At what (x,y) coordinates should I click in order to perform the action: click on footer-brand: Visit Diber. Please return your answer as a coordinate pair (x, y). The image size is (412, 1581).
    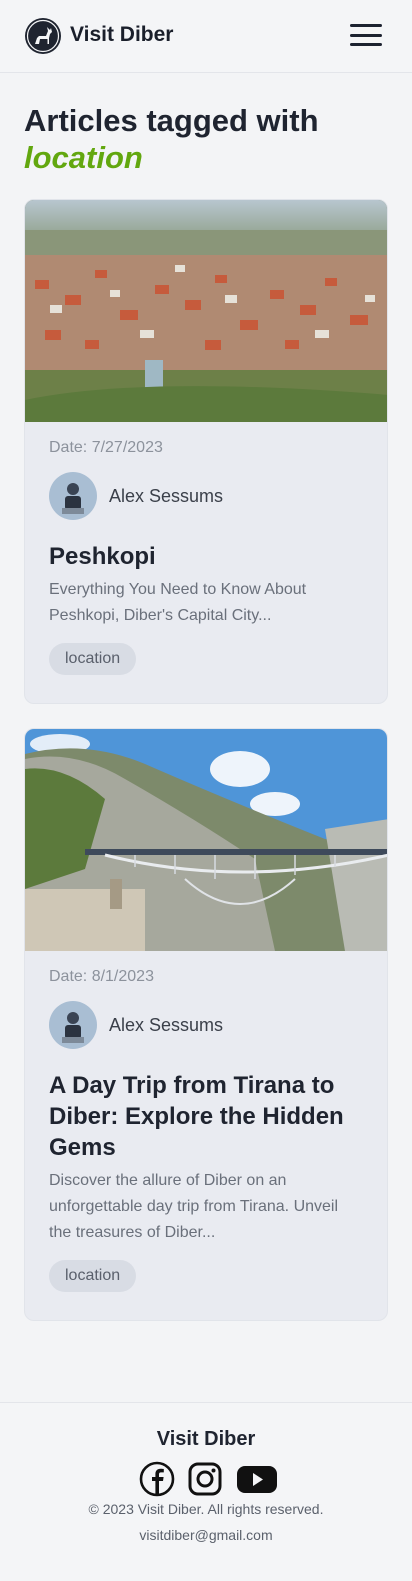
    Looking at the image, I should click on (206, 1439).